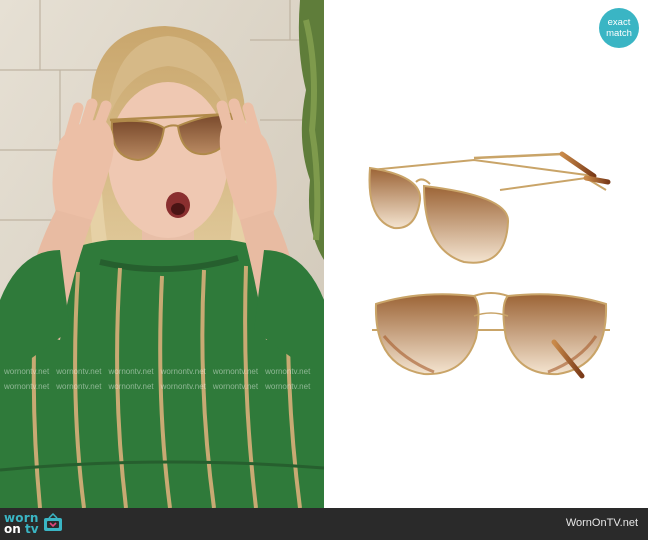 This screenshot has height=540, width=648. I want to click on logo-tv: tv, so click(31, 529).